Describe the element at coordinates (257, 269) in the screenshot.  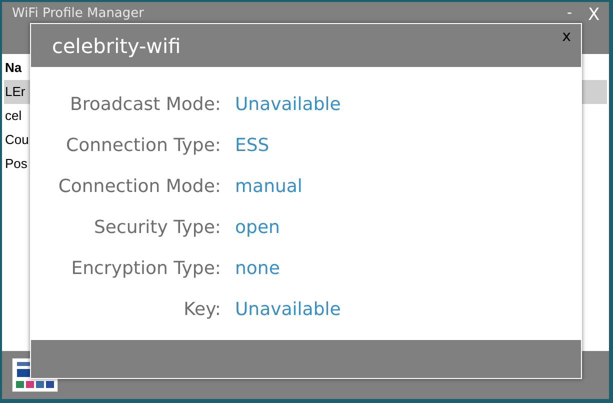
I see `field-value: none` at that location.